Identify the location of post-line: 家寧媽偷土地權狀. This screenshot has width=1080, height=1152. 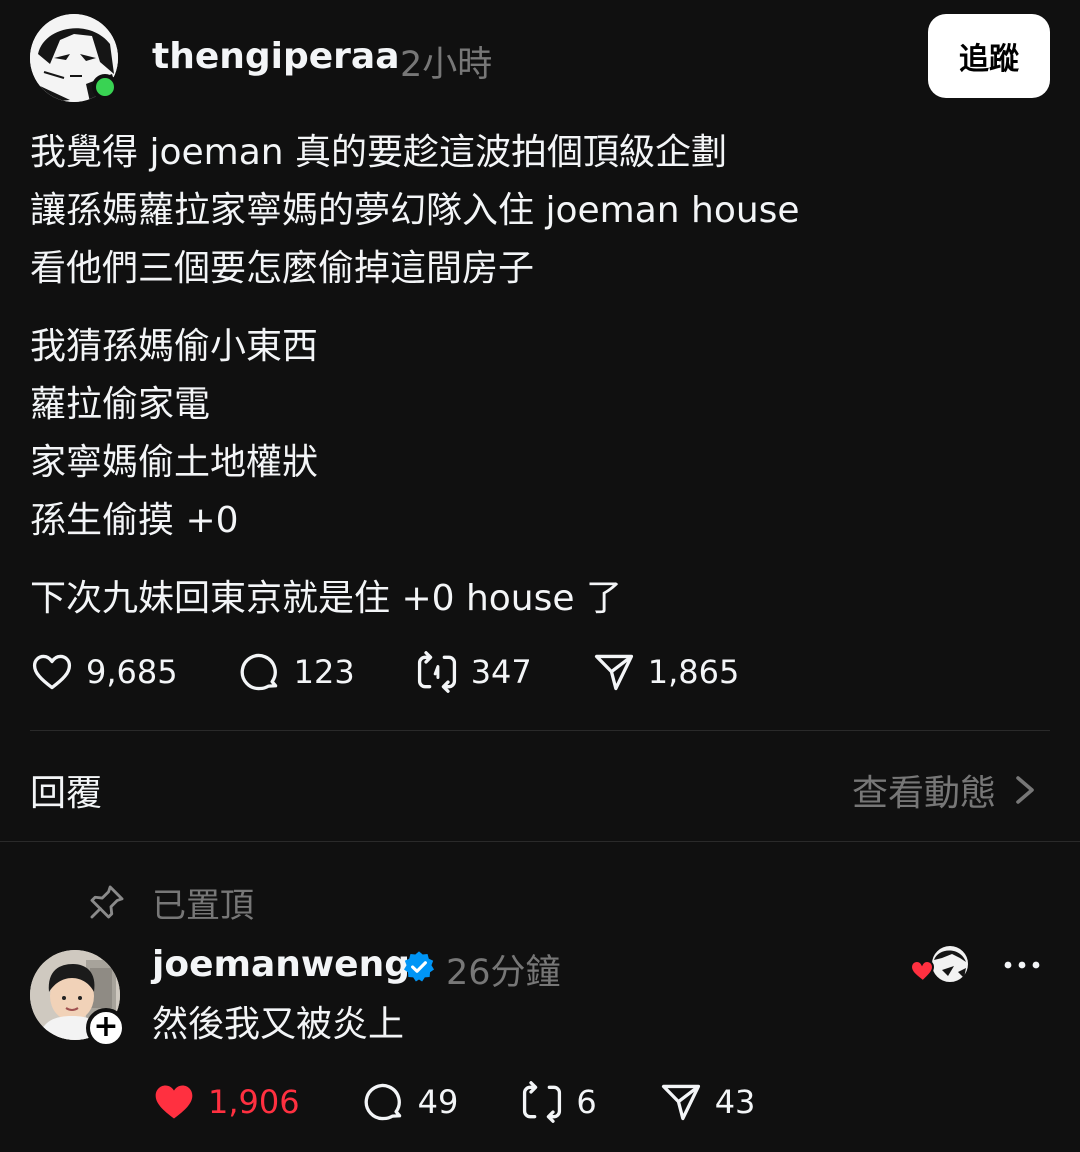
(174, 462).